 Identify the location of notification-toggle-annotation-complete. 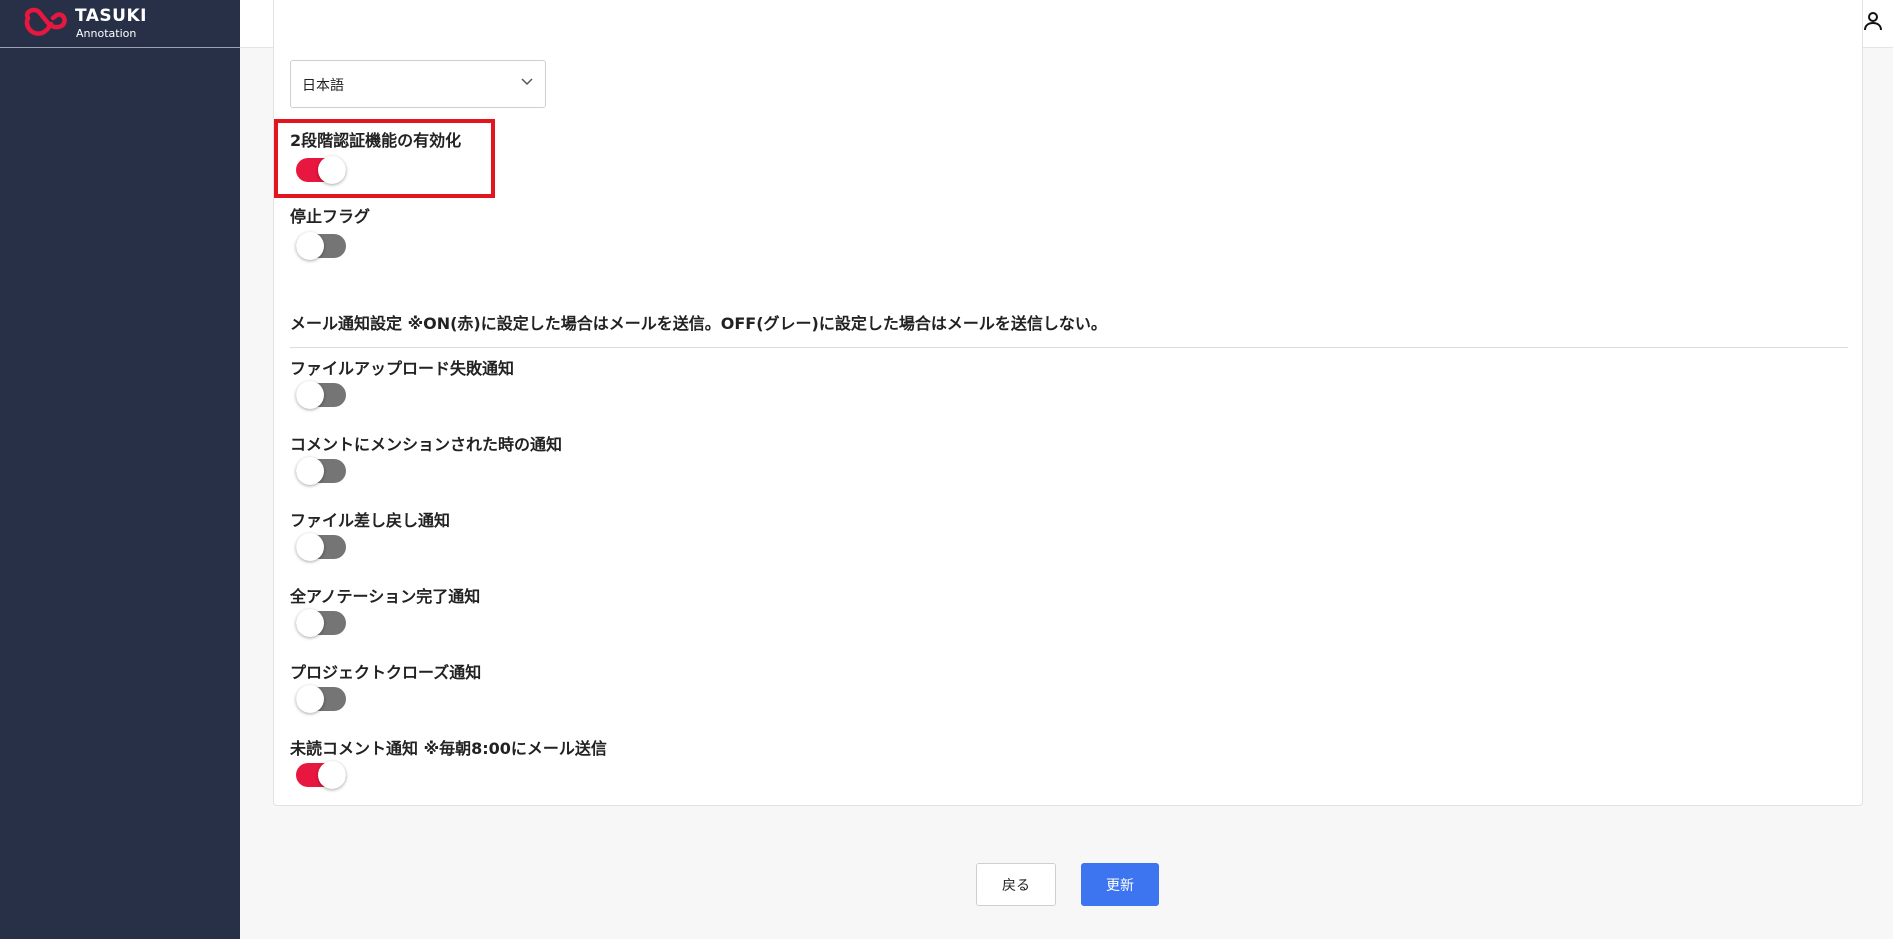
(321, 623).